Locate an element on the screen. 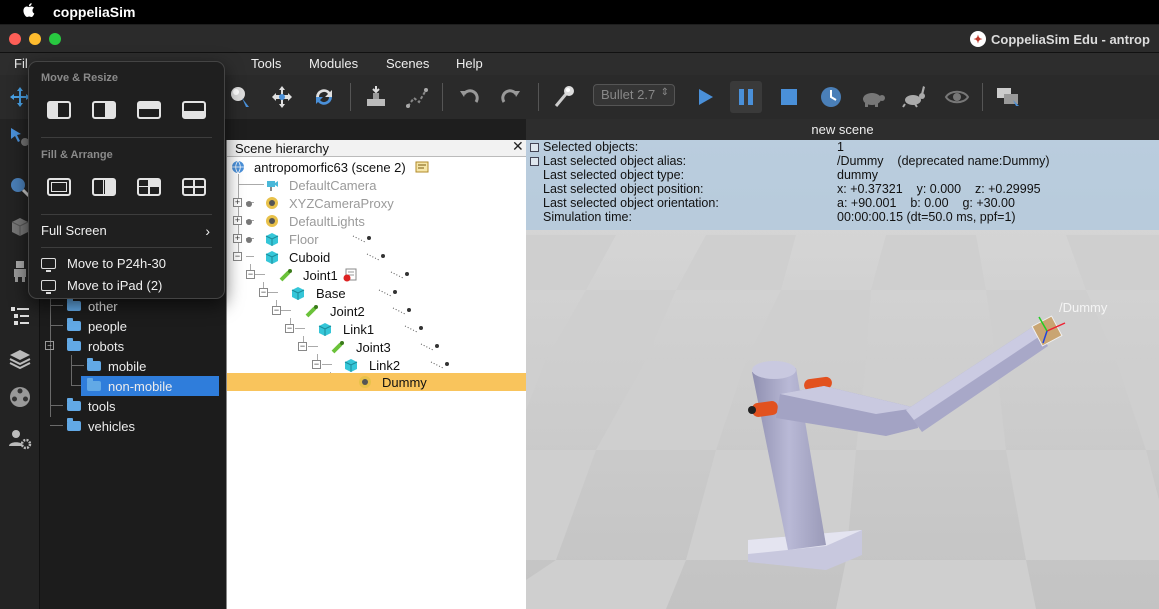 Image resolution: width=1159 pixels, height=609 pixels. browser-item-non-mobile: non-mobile is located at coordinates (150, 386).